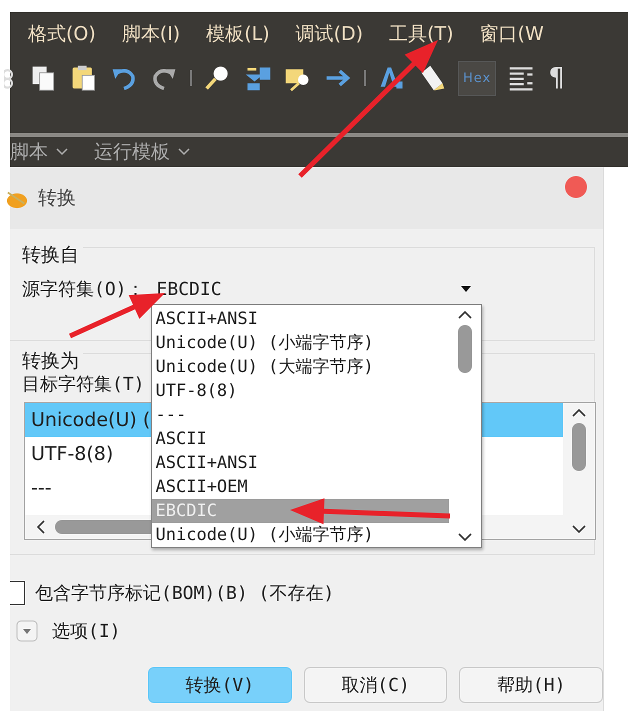 This screenshot has width=628, height=711. Describe the element at coordinates (330, 34) in the screenshot. I see `menu-item: 调试(D)` at that location.